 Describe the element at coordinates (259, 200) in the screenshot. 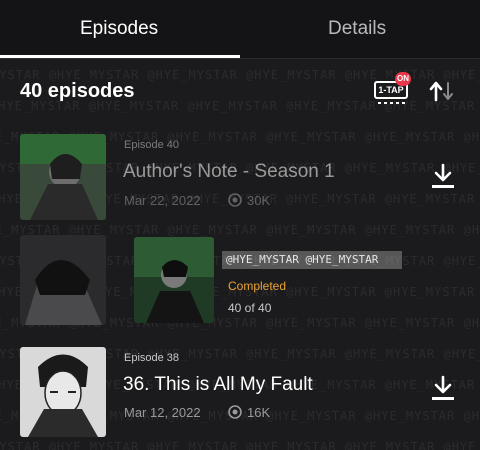

I see `episode-views: 30K` at that location.